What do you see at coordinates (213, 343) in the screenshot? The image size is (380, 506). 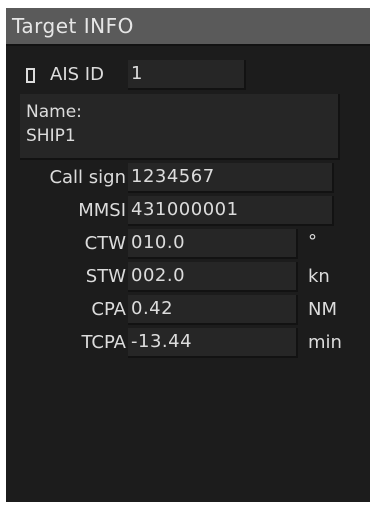 I see `tcpa-field: -13.44` at bounding box center [213, 343].